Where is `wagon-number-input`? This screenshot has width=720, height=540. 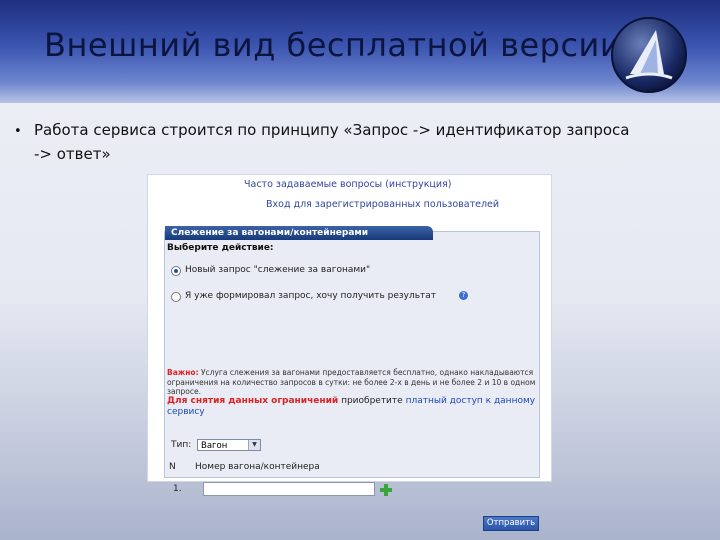 wagon-number-input is located at coordinates (289, 489).